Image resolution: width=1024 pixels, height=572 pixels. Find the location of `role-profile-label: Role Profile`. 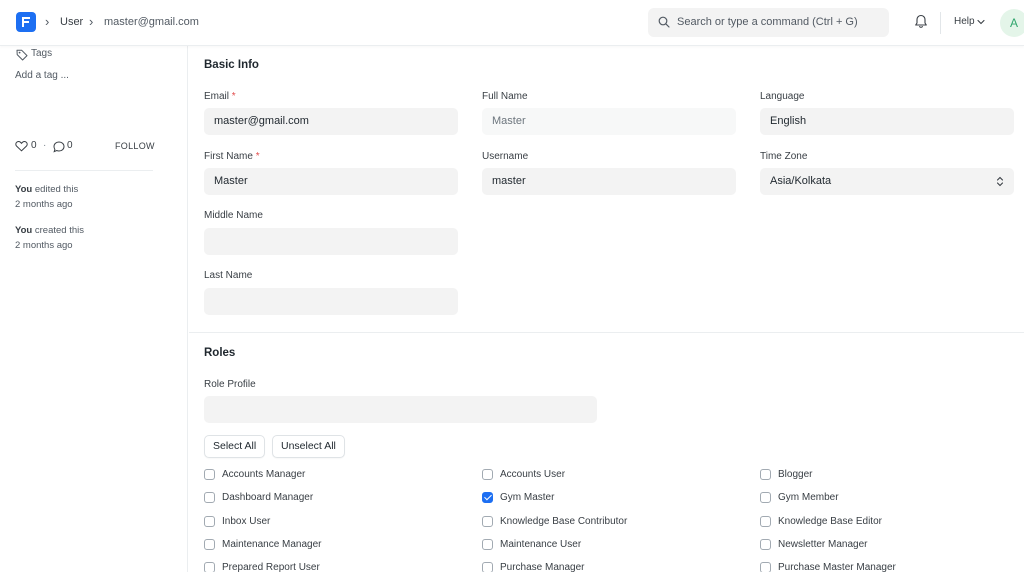

role-profile-label: Role Profile is located at coordinates (230, 384).